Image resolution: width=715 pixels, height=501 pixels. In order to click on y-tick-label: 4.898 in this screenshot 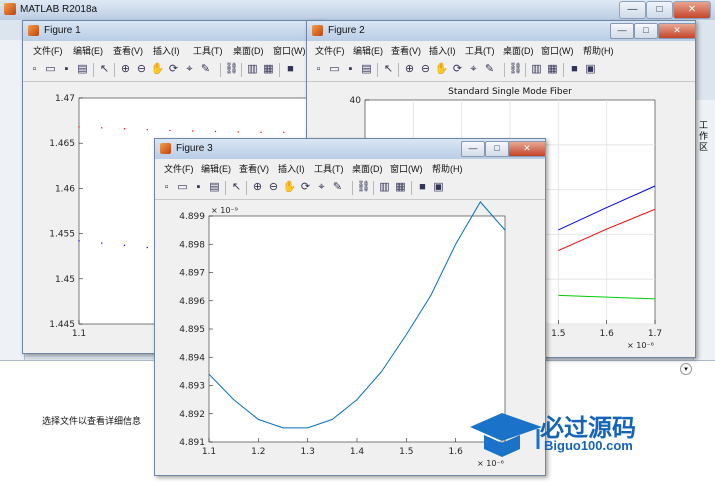, I will do `click(192, 245)`.